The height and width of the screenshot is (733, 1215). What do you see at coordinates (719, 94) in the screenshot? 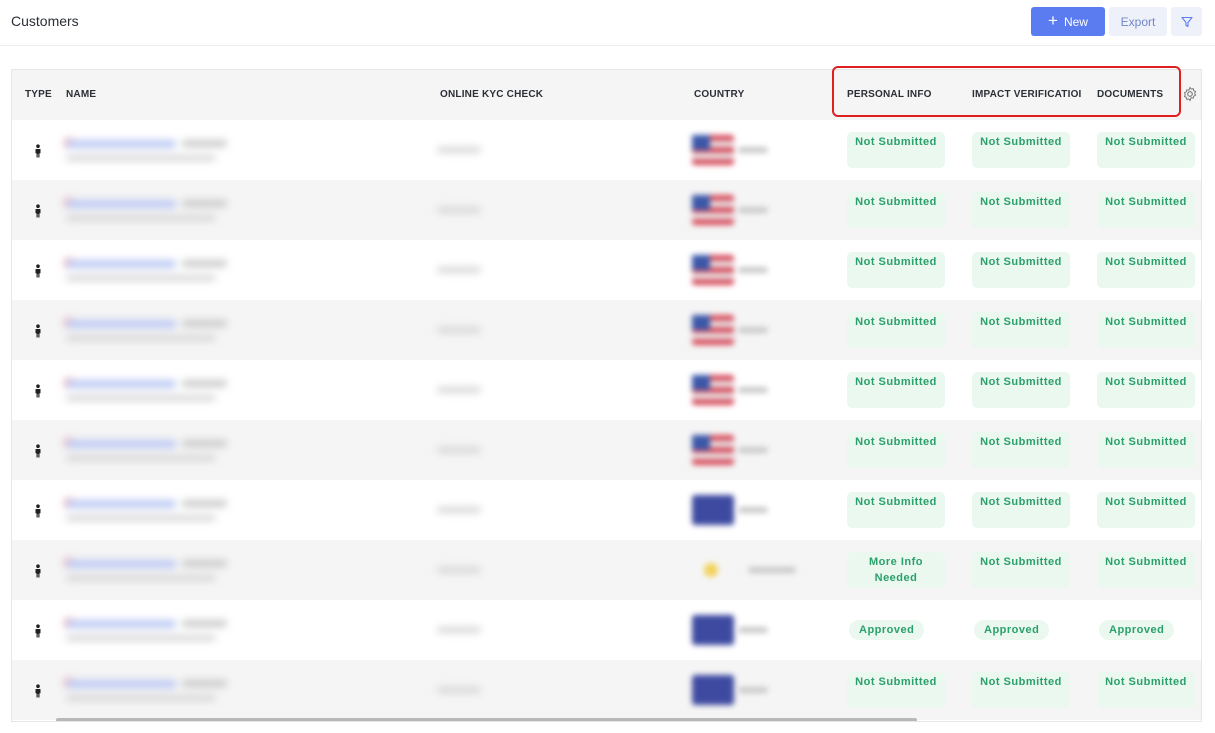
I see `column-header-country: COUNTRY` at bounding box center [719, 94].